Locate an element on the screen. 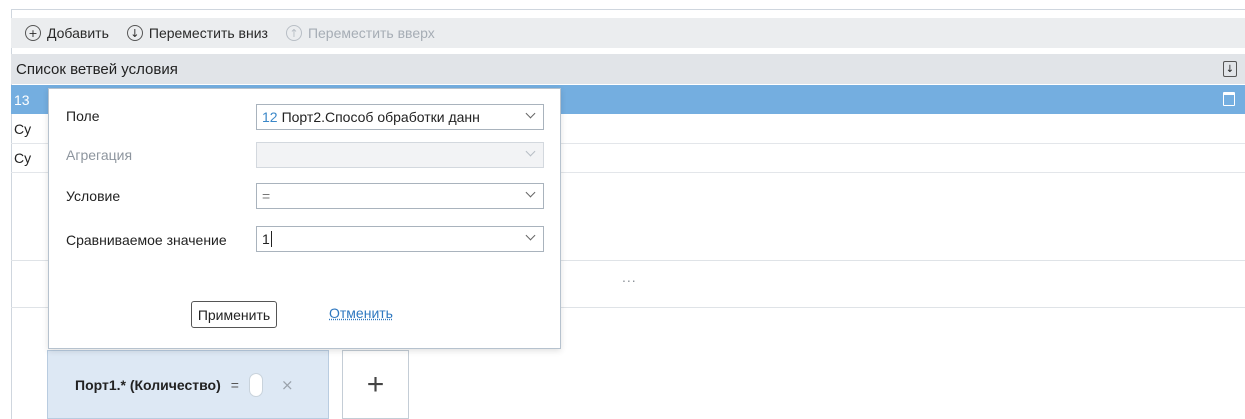  move-down-label: Переместить вниз is located at coordinates (208, 33).